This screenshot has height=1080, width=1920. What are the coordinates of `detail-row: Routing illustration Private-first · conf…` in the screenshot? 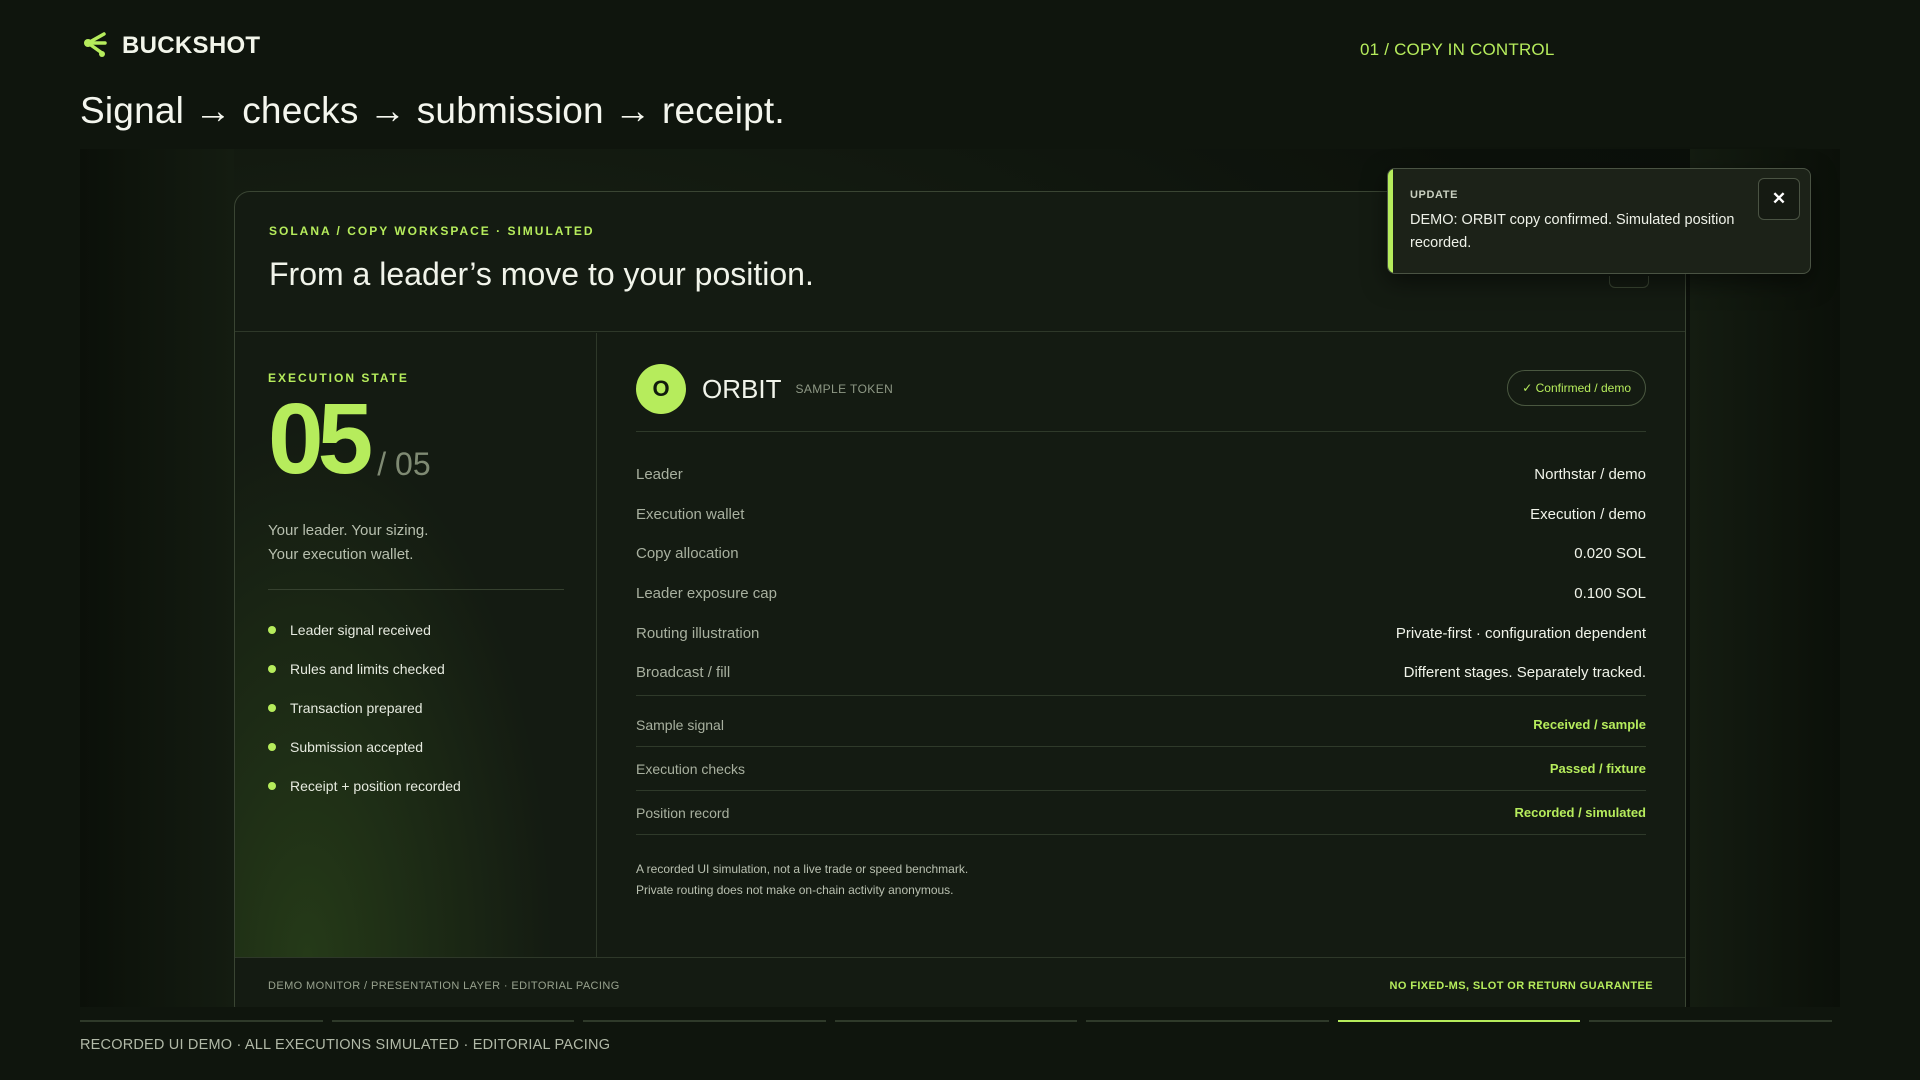 It's located at (1141, 633).